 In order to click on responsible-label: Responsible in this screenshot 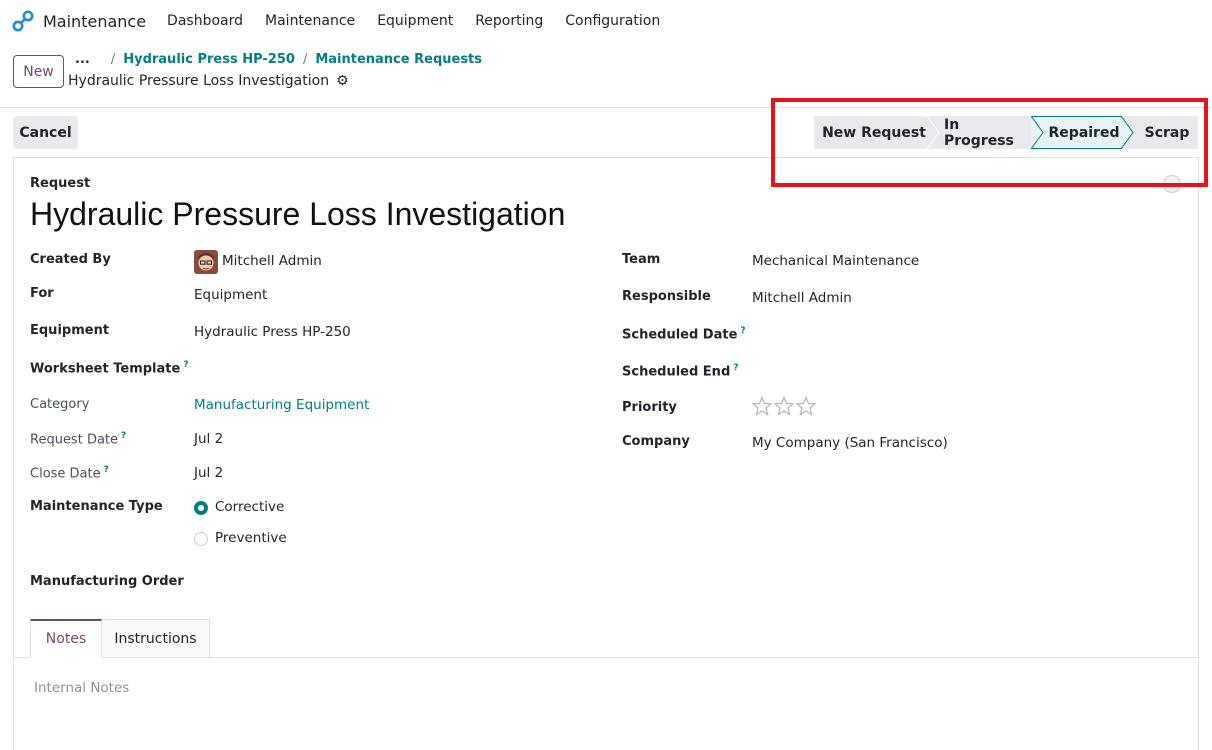, I will do `click(666, 296)`.